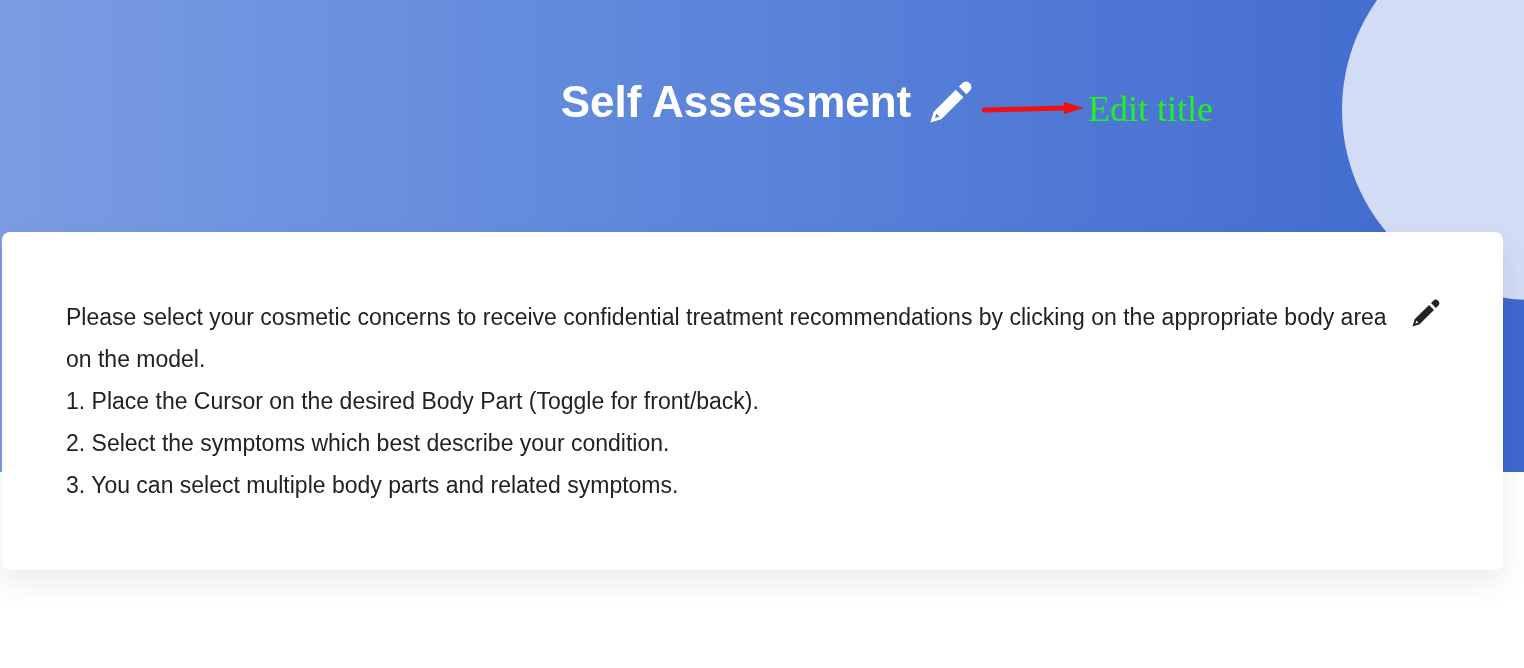  What do you see at coordinates (373, 485) in the screenshot?
I see `step-text: 3. You can select multiple body parts and related symptoms.` at bounding box center [373, 485].